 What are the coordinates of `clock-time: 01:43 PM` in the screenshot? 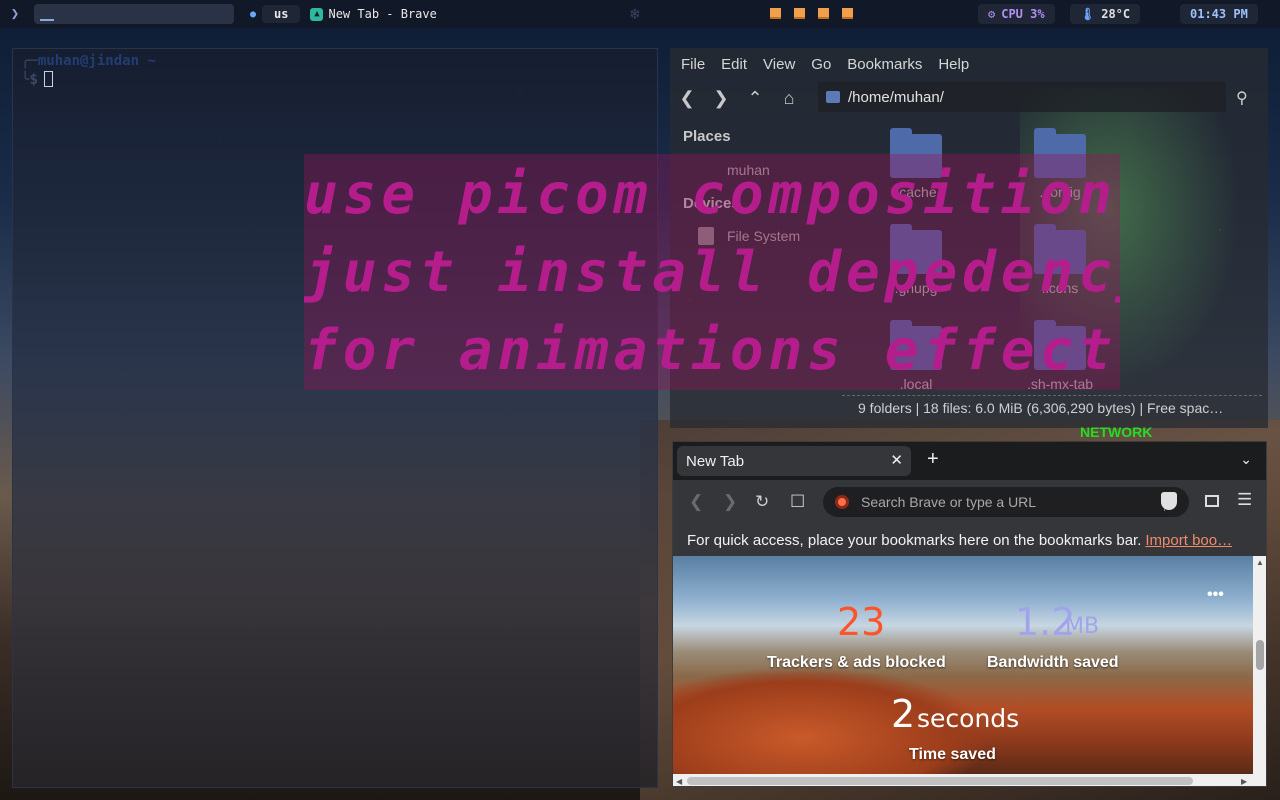 It's located at (1219, 14).